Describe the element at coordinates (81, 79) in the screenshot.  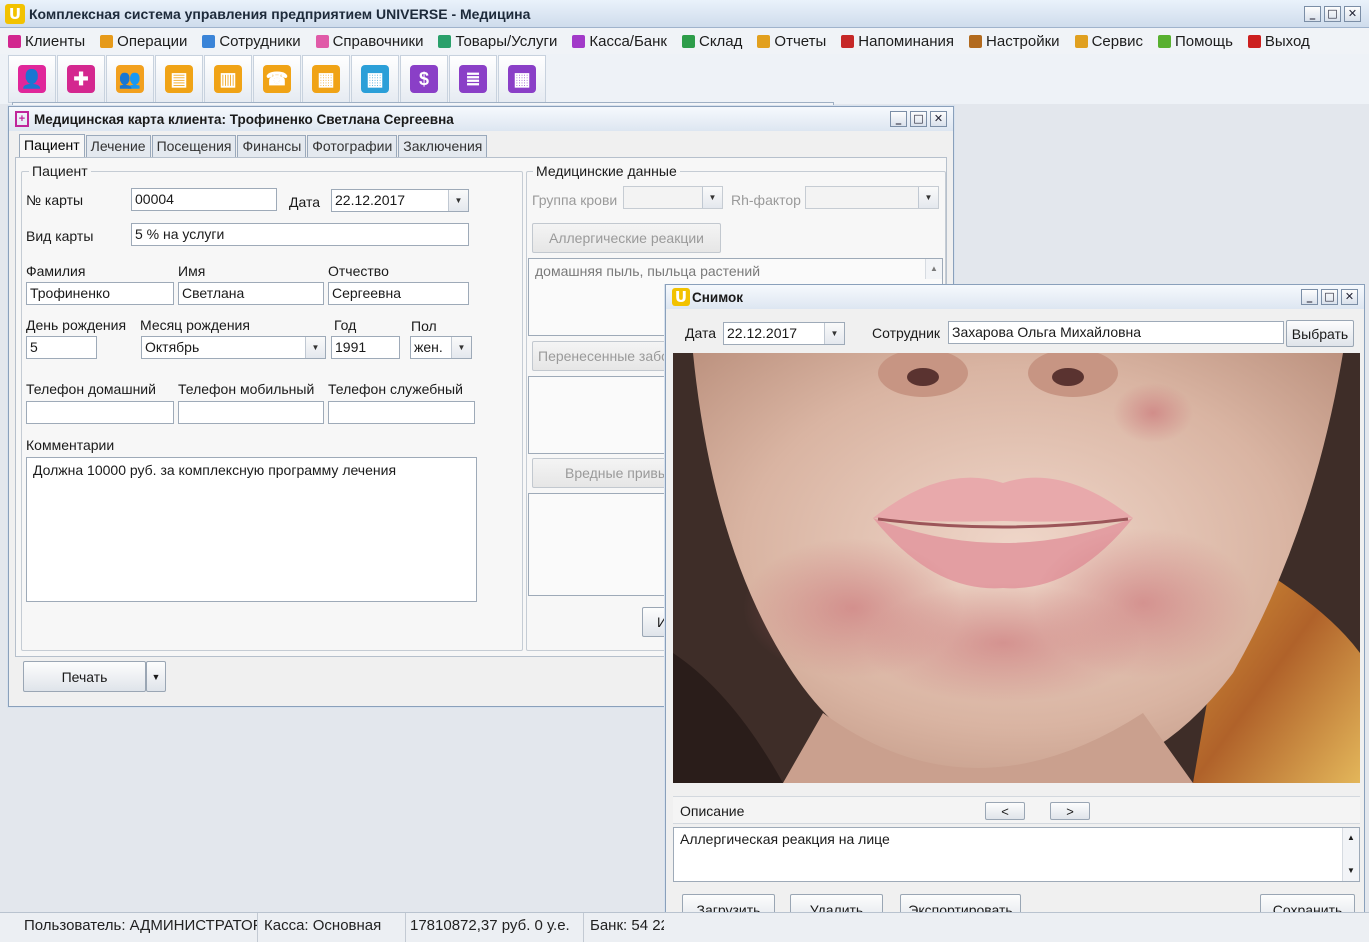
I see `toolbar-button-1: ✚` at that location.